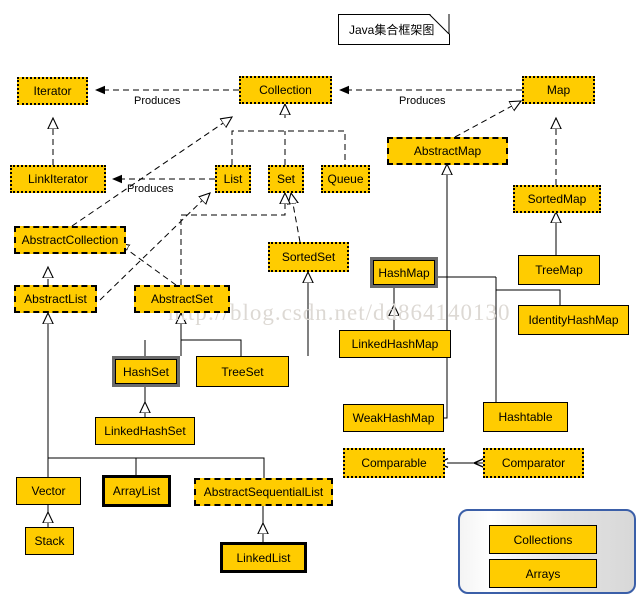 The image size is (643, 611). I want to click on node-iterator: Iterator, so click(52, 91).